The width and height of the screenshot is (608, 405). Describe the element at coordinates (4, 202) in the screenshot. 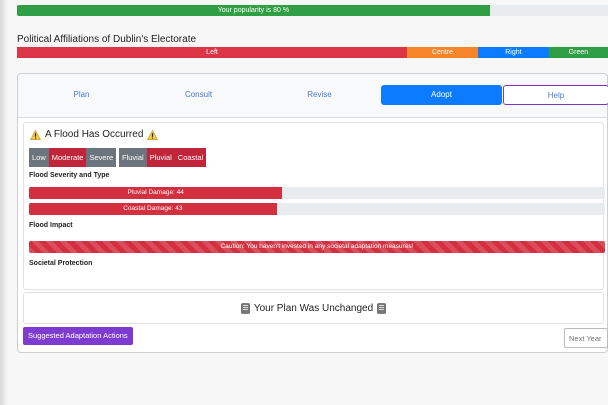

I see `left-shadow` at that location.